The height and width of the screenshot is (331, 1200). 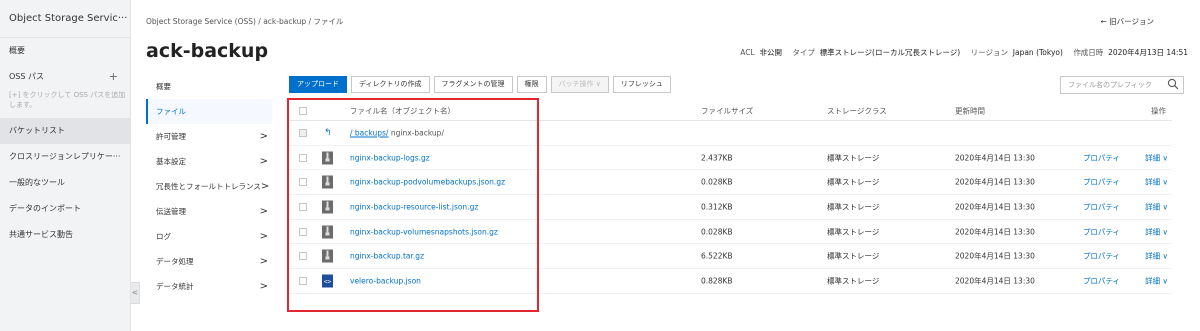 What do you see at coordinates (209, 236) in the screenshot?
I see `subnav-logs: ログ >` at bounding box center [209, 236].